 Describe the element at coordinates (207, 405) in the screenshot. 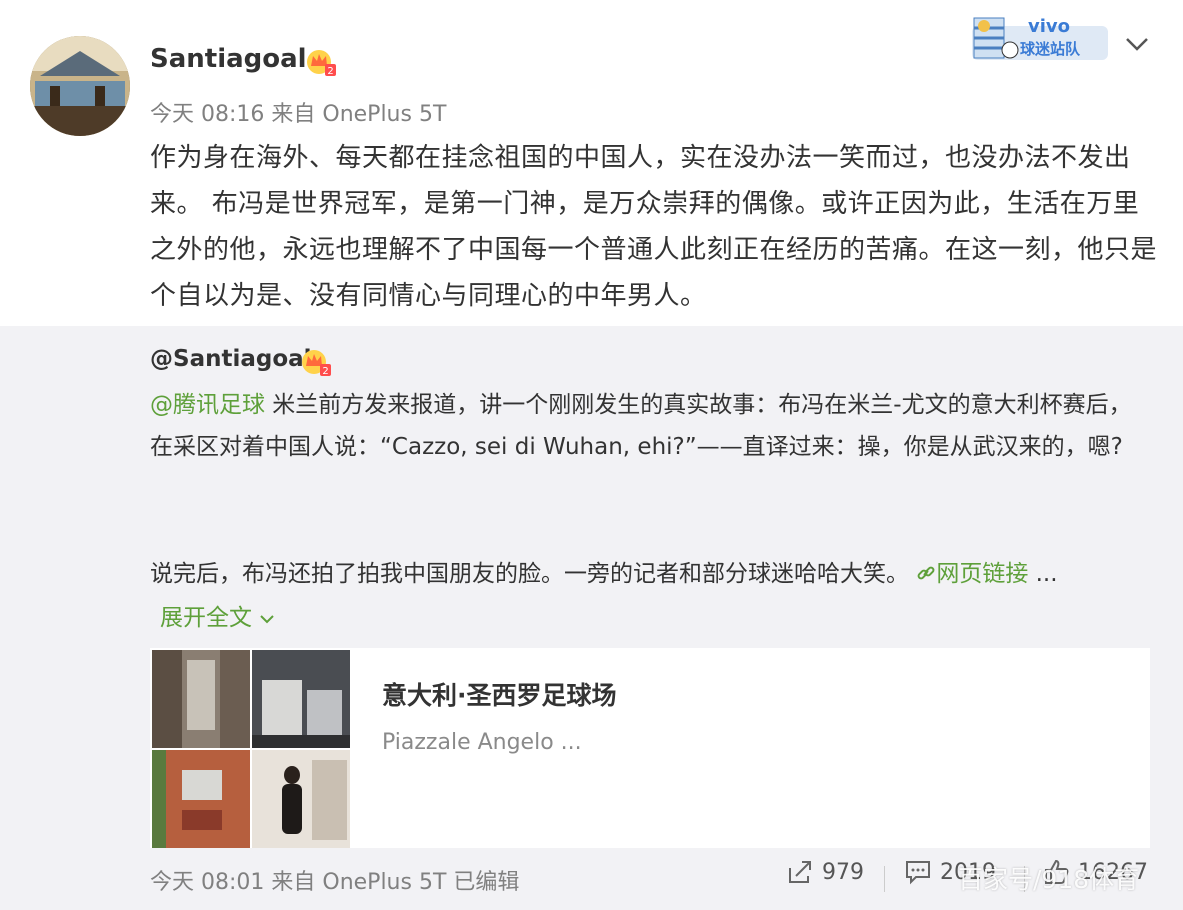

I see `mention-link: @腾讯足球` at that location.